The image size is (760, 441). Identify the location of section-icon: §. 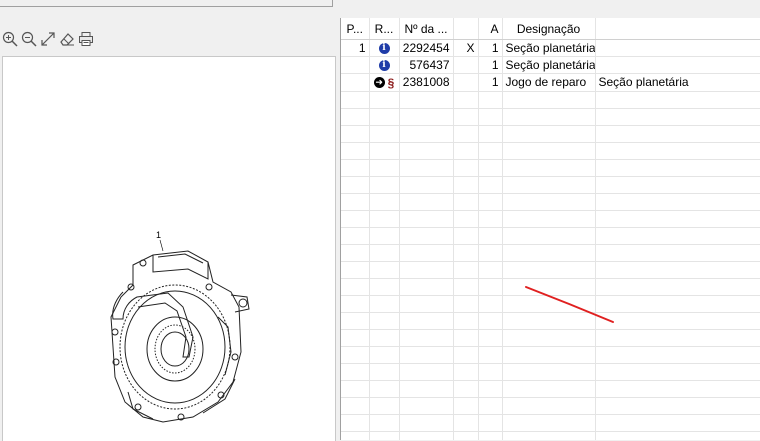
(391, 83).